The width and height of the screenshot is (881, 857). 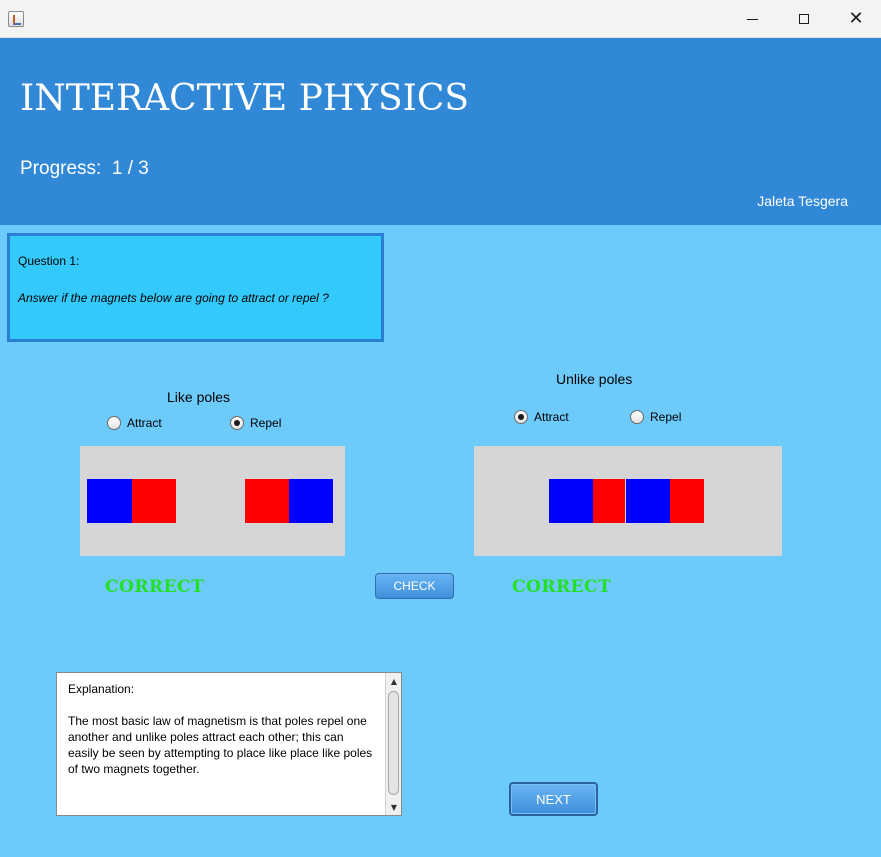 What do you see at coordinates (440, 19) in the screenshot?
I see `window-titlebar: ✕` at bounding box center [440, 19].